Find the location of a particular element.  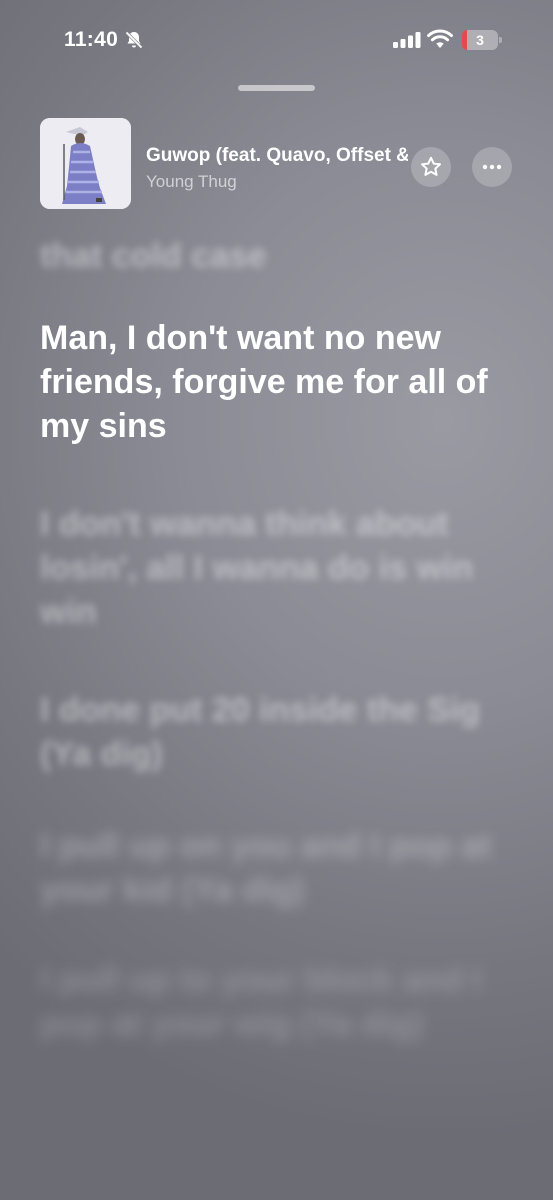

lyric-line-previous: that cold case is located at coordinates (275, 256).